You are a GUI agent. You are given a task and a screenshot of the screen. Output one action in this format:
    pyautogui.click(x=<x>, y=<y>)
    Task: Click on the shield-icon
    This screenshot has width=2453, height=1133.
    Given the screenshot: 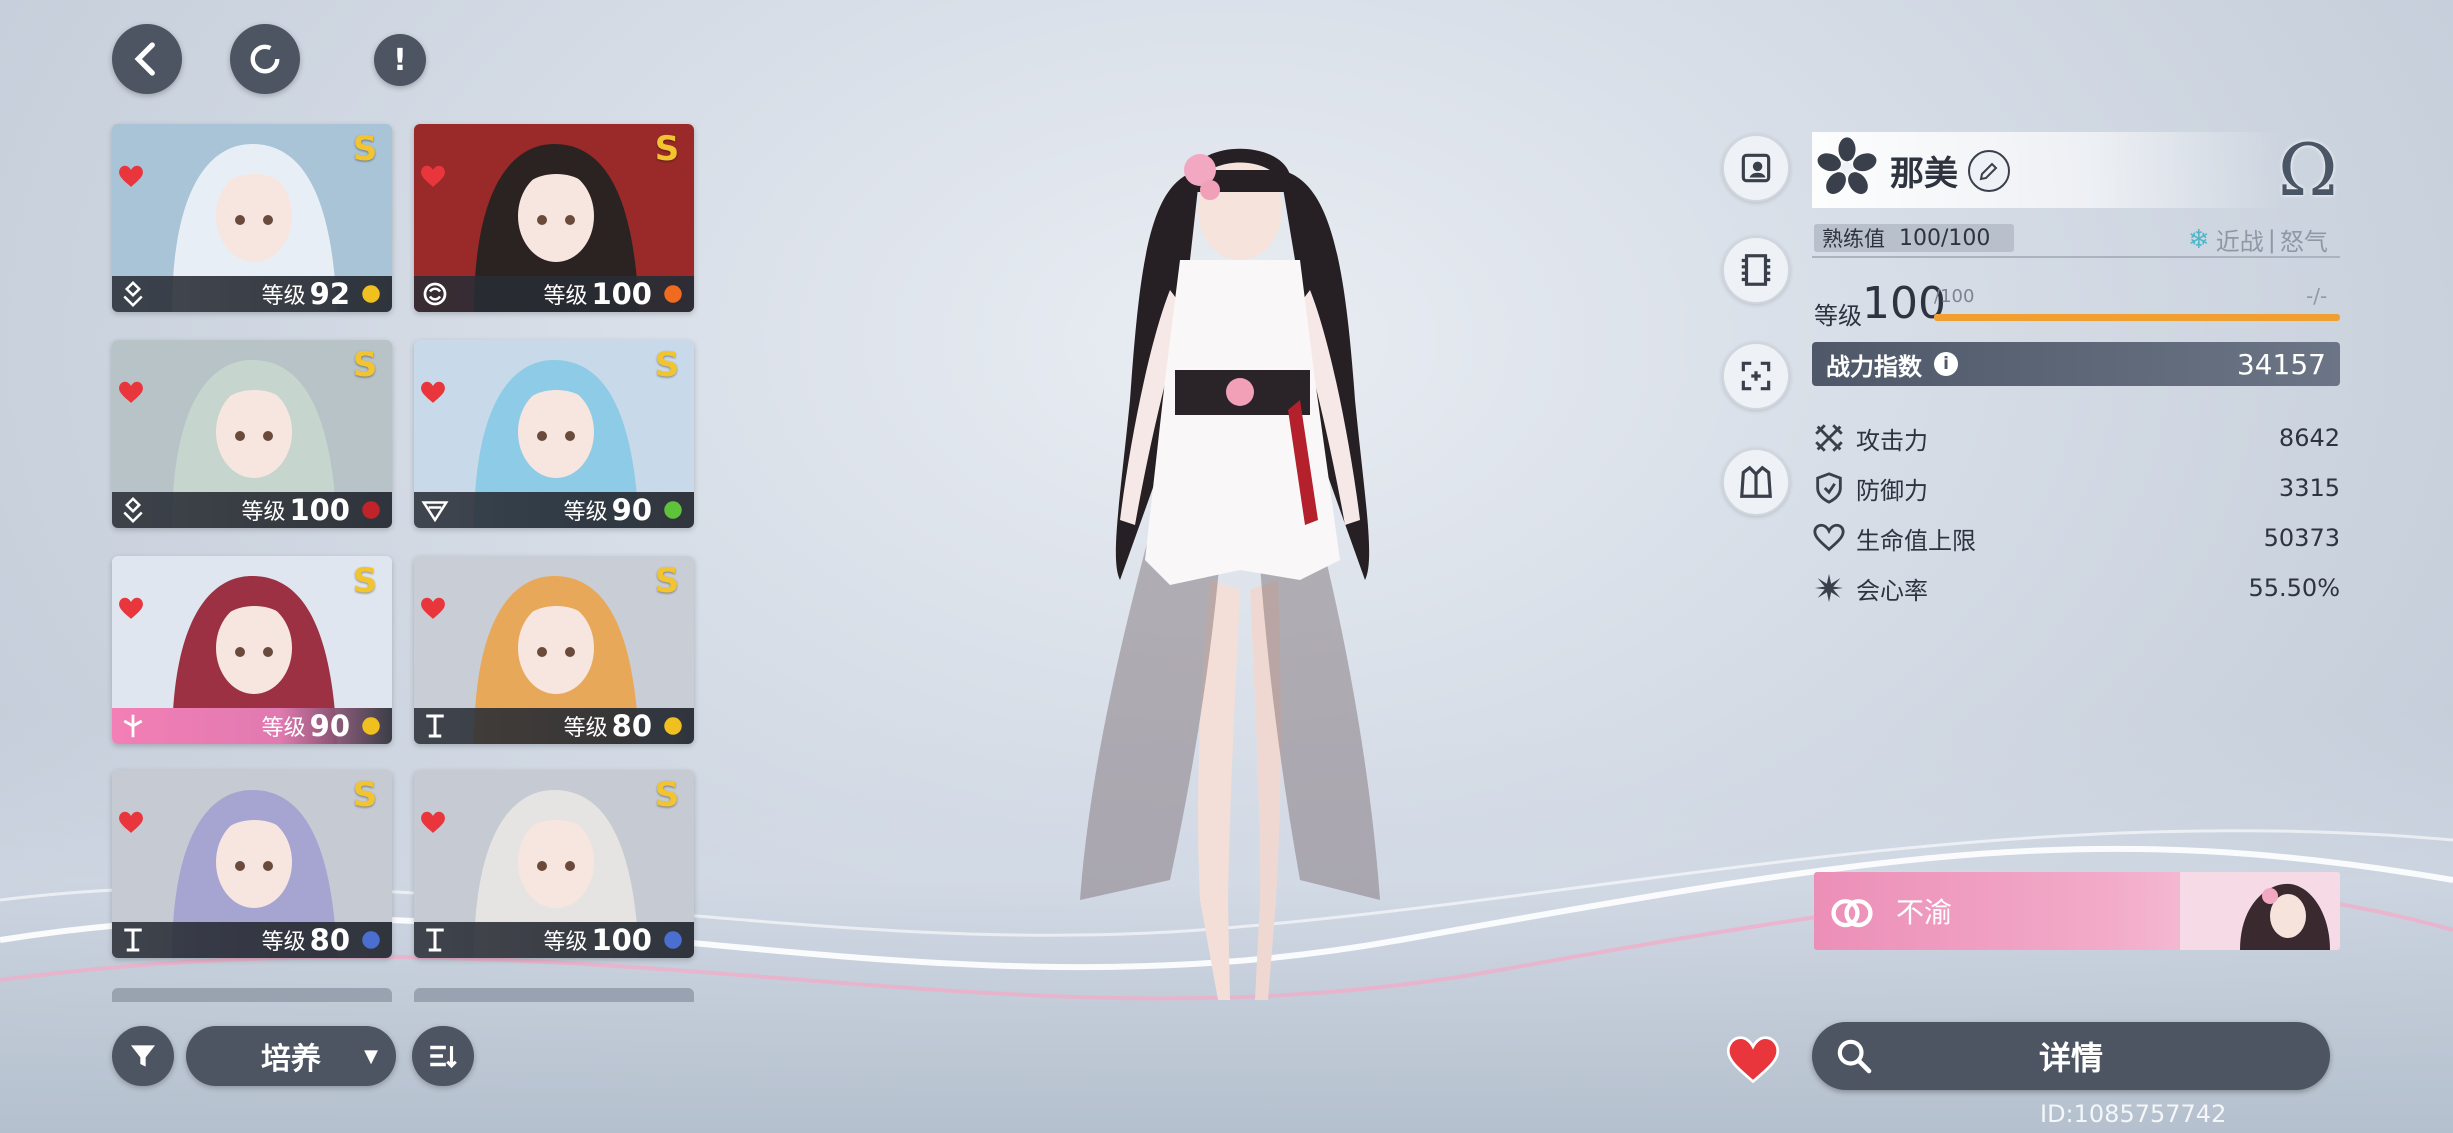 What is the action you would take?
    pyautogui.click(x=1829, y=488)
    